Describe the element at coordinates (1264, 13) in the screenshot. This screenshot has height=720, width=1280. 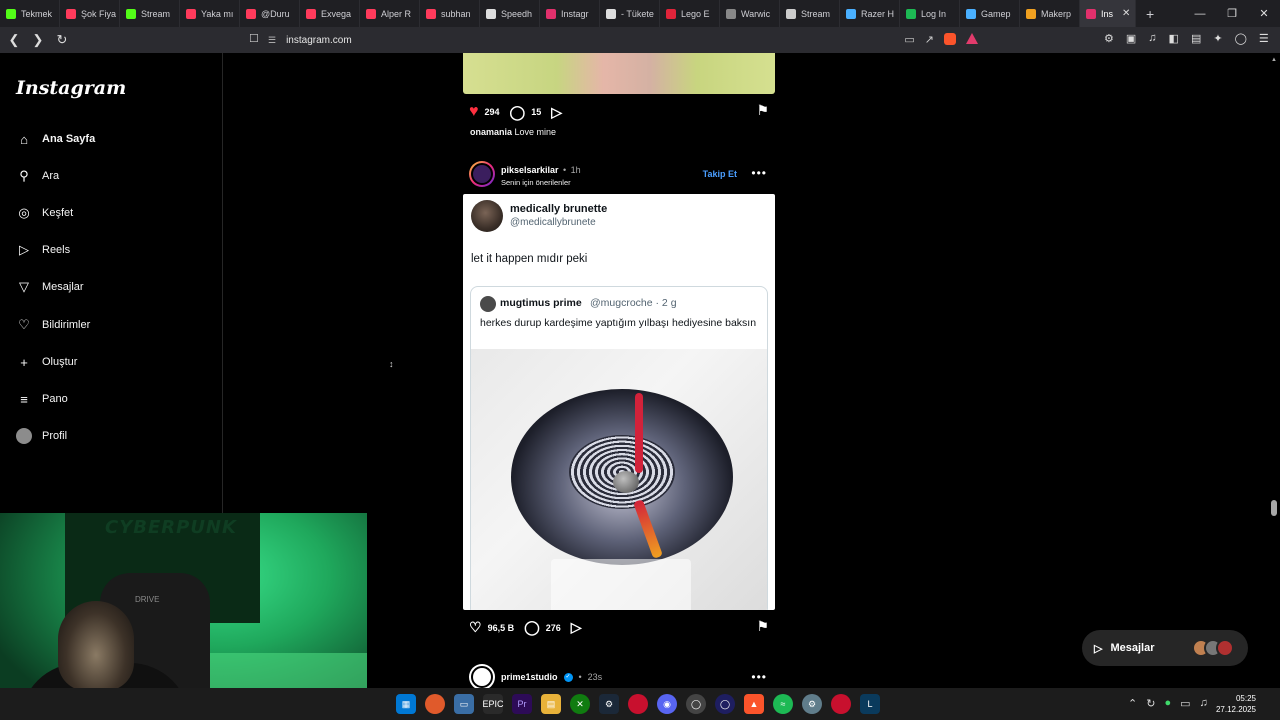
I see `close-icon: ✕` at that location.